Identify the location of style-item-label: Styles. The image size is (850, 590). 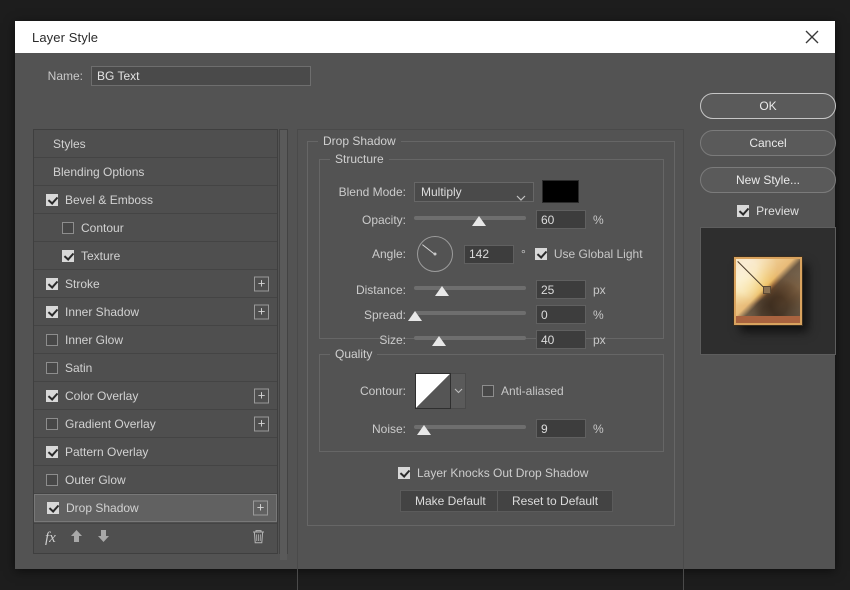
(69, 143).